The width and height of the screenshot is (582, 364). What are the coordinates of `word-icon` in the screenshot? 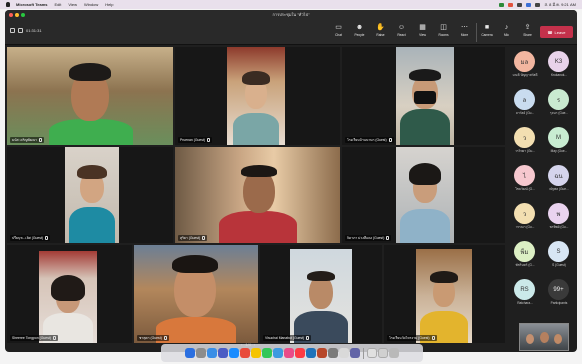 It's located at (311, 353).